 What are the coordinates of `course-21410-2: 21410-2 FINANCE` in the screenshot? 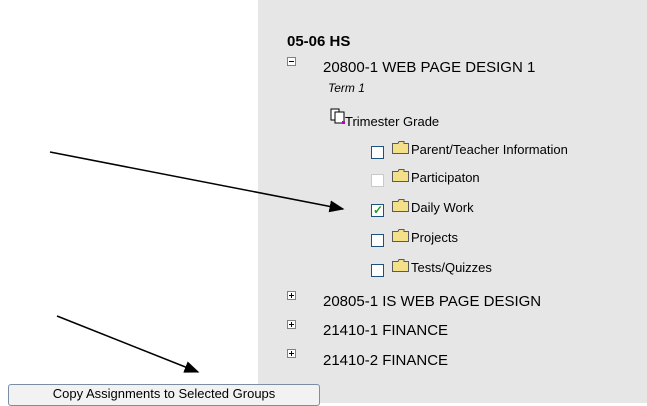 It's located at (385, 360).